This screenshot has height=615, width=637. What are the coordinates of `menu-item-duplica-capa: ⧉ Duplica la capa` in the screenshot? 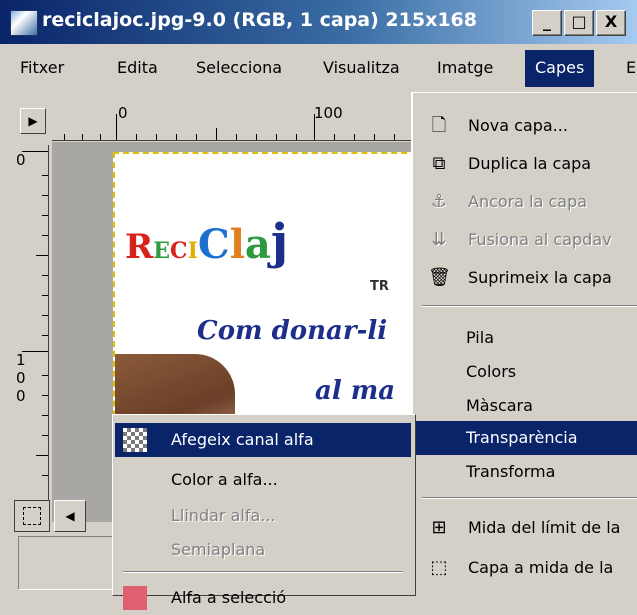 It's located at (524, 164).